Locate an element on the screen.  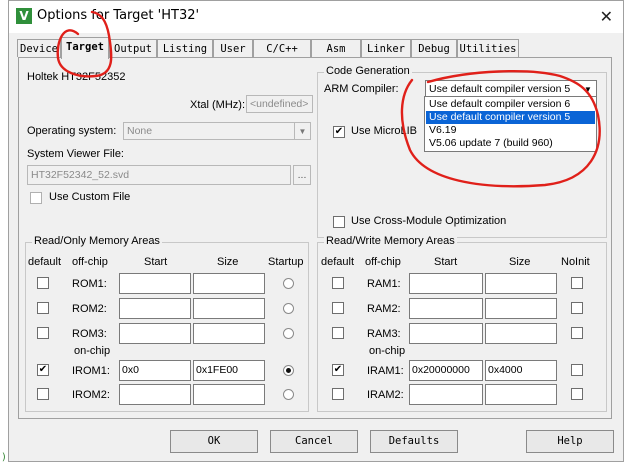
rom1-label: ROM1: is located at coordinates (89, 284).